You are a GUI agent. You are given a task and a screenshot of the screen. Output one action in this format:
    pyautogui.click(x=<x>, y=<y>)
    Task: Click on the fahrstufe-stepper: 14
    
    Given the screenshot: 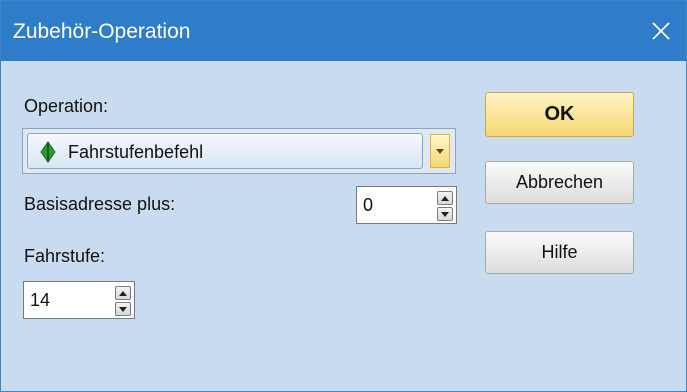 What is the action you would take?
    pyautogui.click(x=79, y=300)
    